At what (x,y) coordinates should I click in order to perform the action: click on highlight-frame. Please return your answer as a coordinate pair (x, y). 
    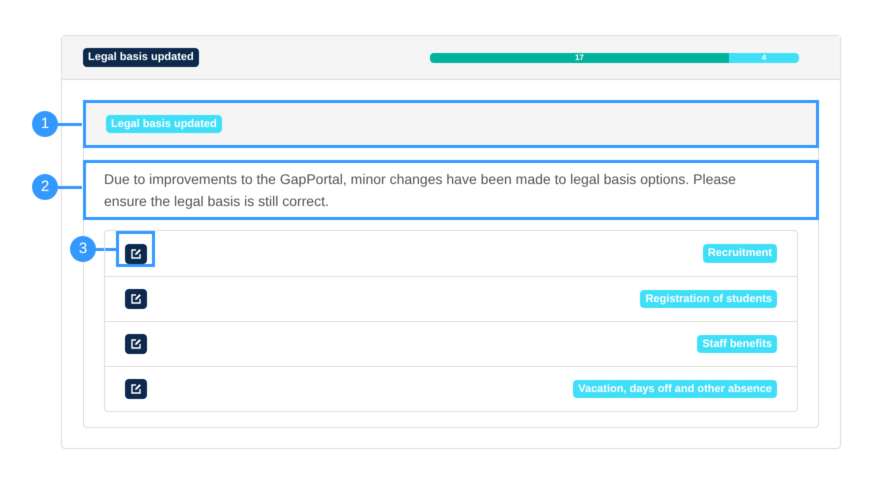
    Looking at the image, I should click on (135, 249).